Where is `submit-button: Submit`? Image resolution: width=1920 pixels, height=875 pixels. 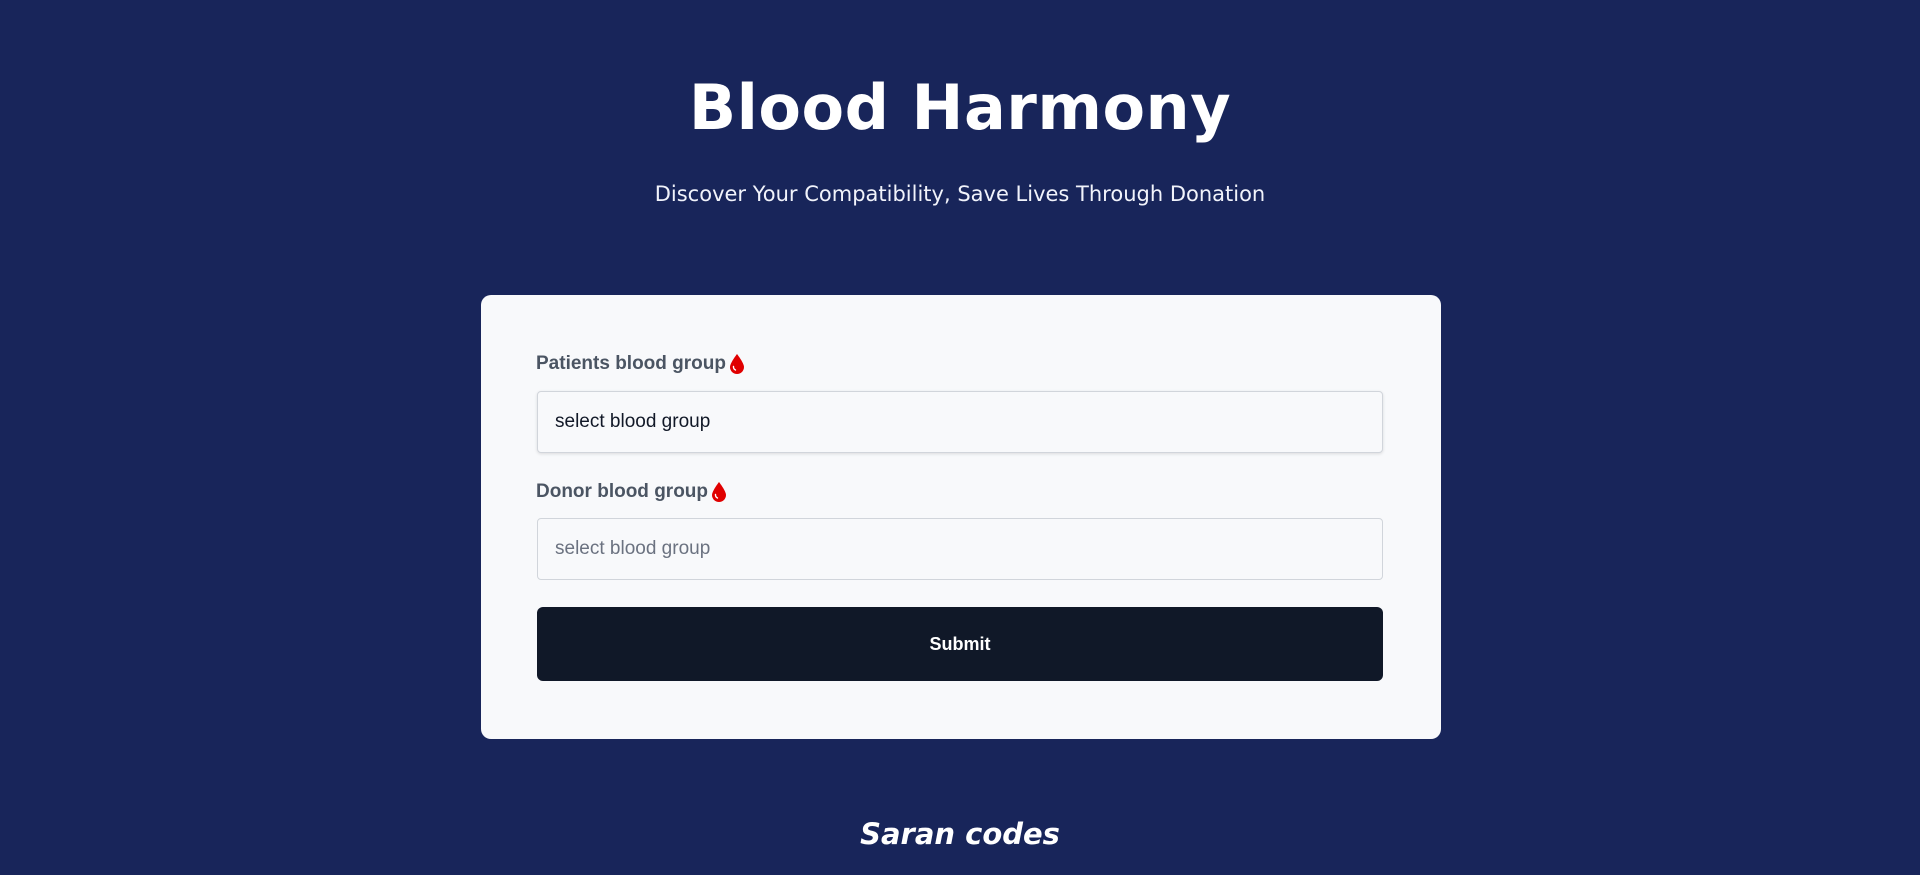 submit-button: Submit is located at coordinates (960, 644).